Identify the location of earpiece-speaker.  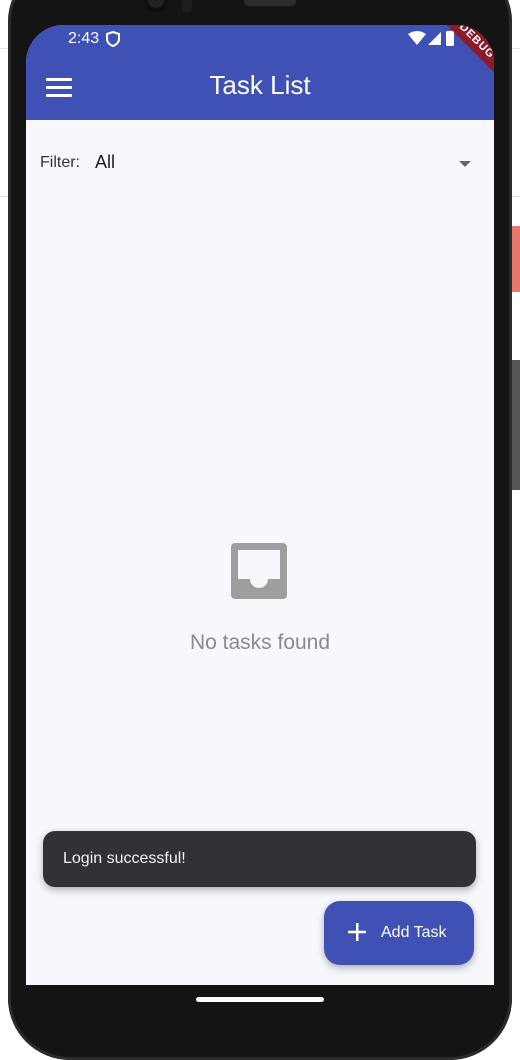
(270, 3).